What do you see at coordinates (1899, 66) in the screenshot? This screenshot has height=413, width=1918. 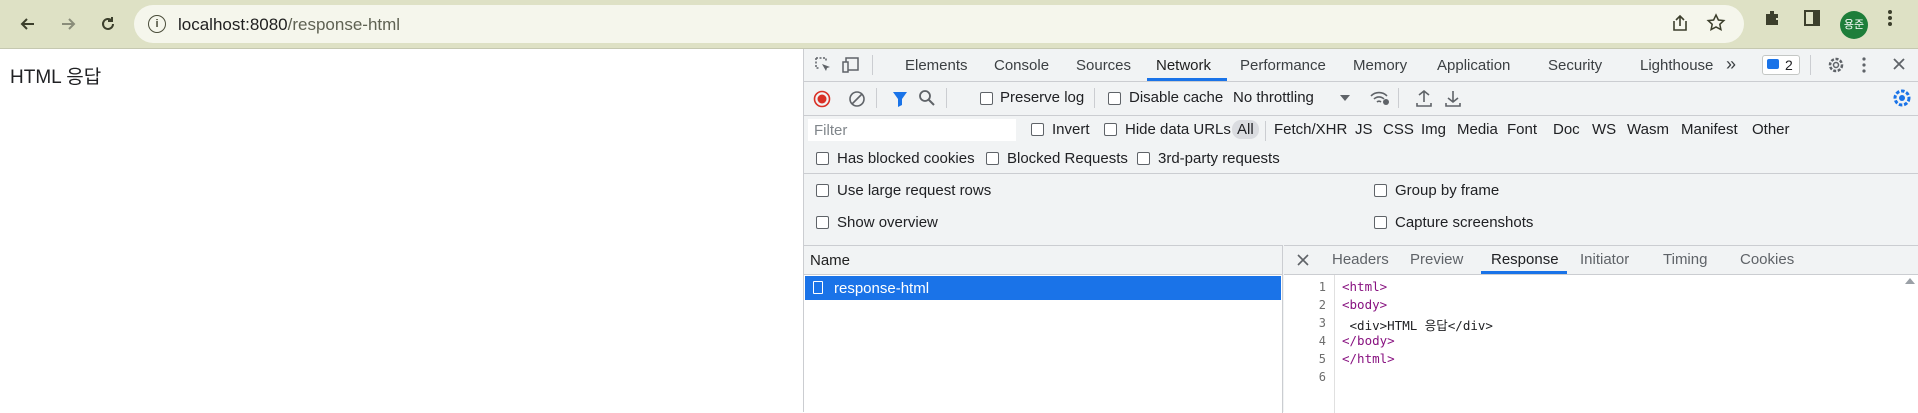 I see `close-devtools-icon` at bounding box center [1899, 66].